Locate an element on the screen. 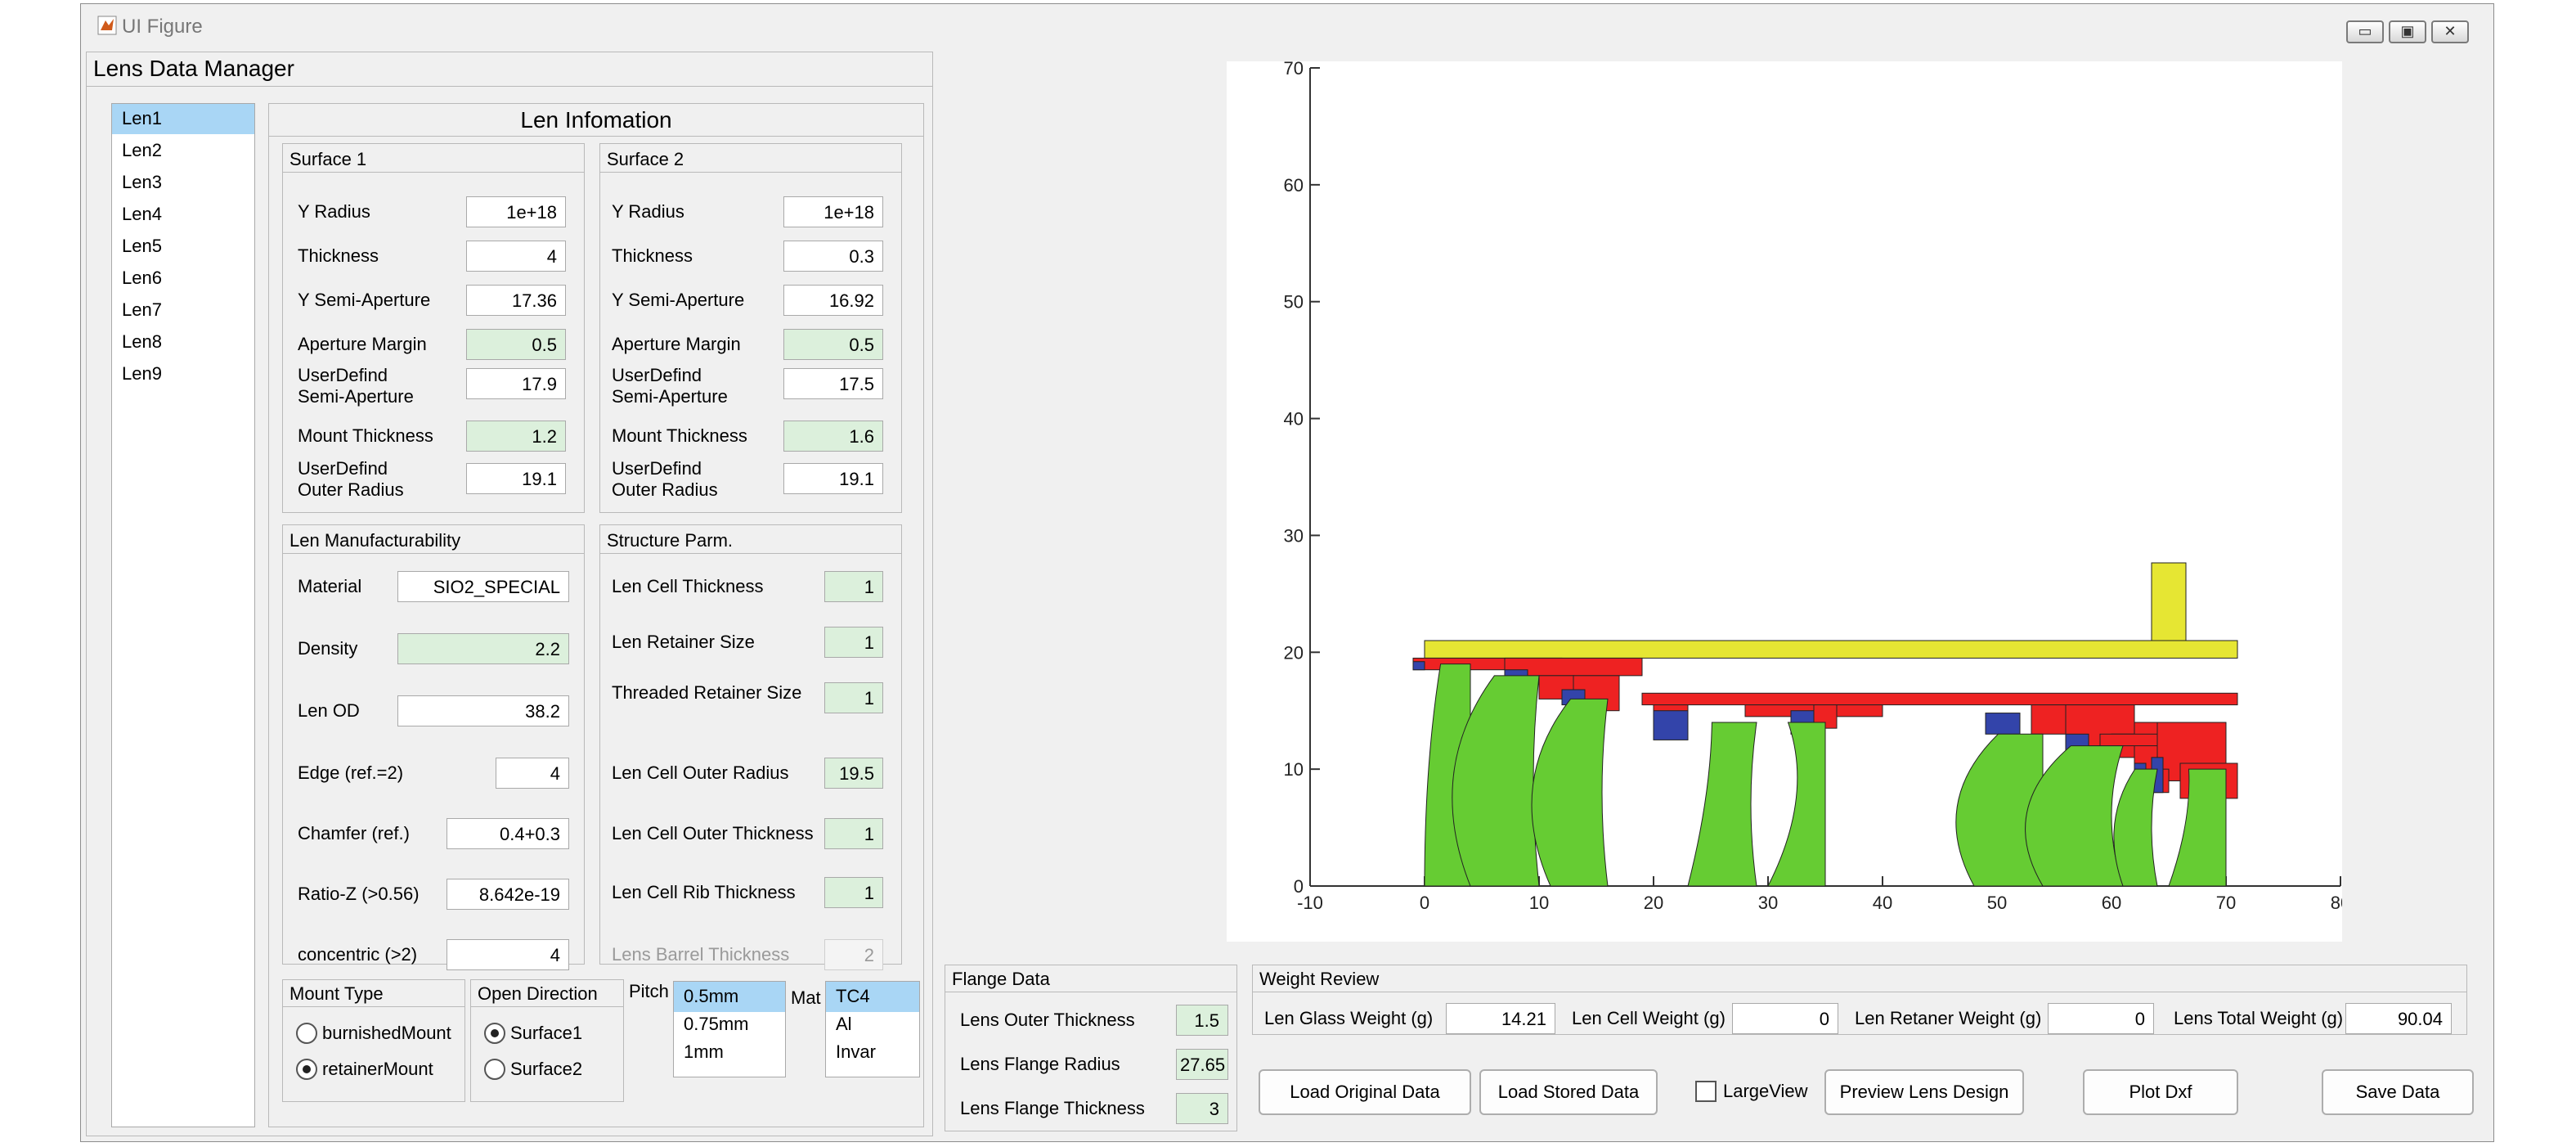 The height and width of the screenshot is (1147, 2576). mount-type-group: Mount Type burnishedMount retainerMount is located at coordinates (373, 1040).